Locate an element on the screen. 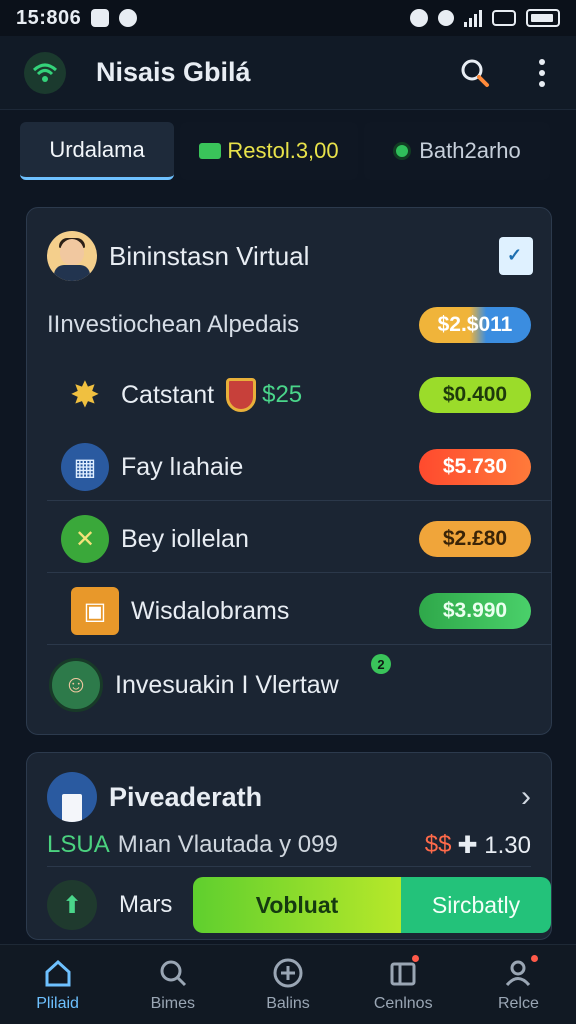 The image size is (576, 1024). leaf-icon is located at coordinates (402, 151).